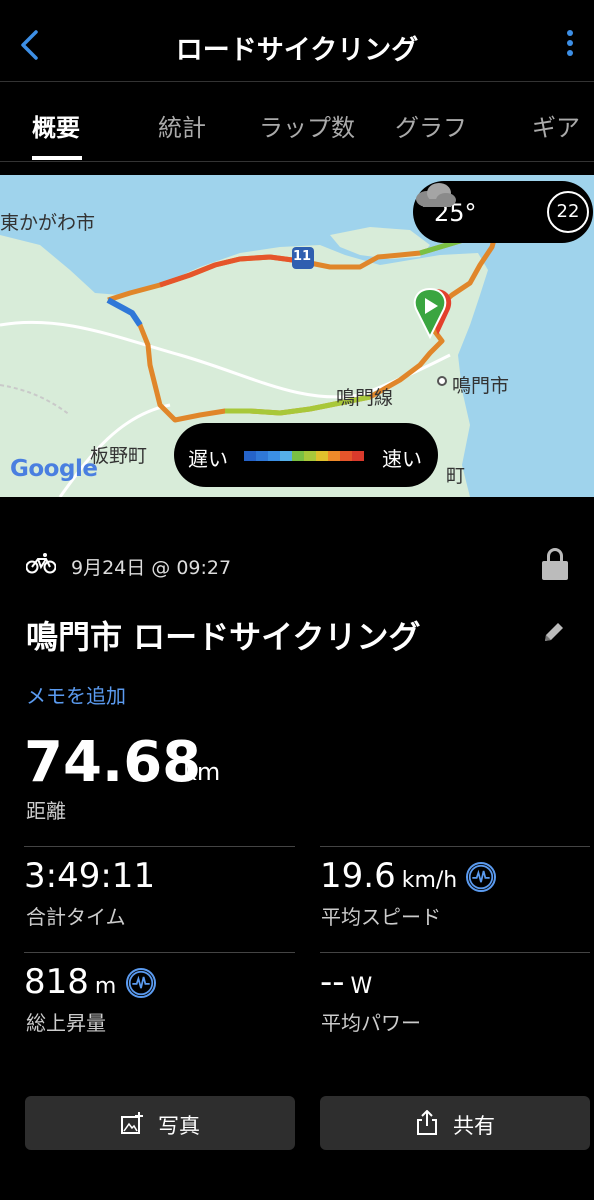  I want to click on avg-speed: 19.6 km/h, so click(388, 876).